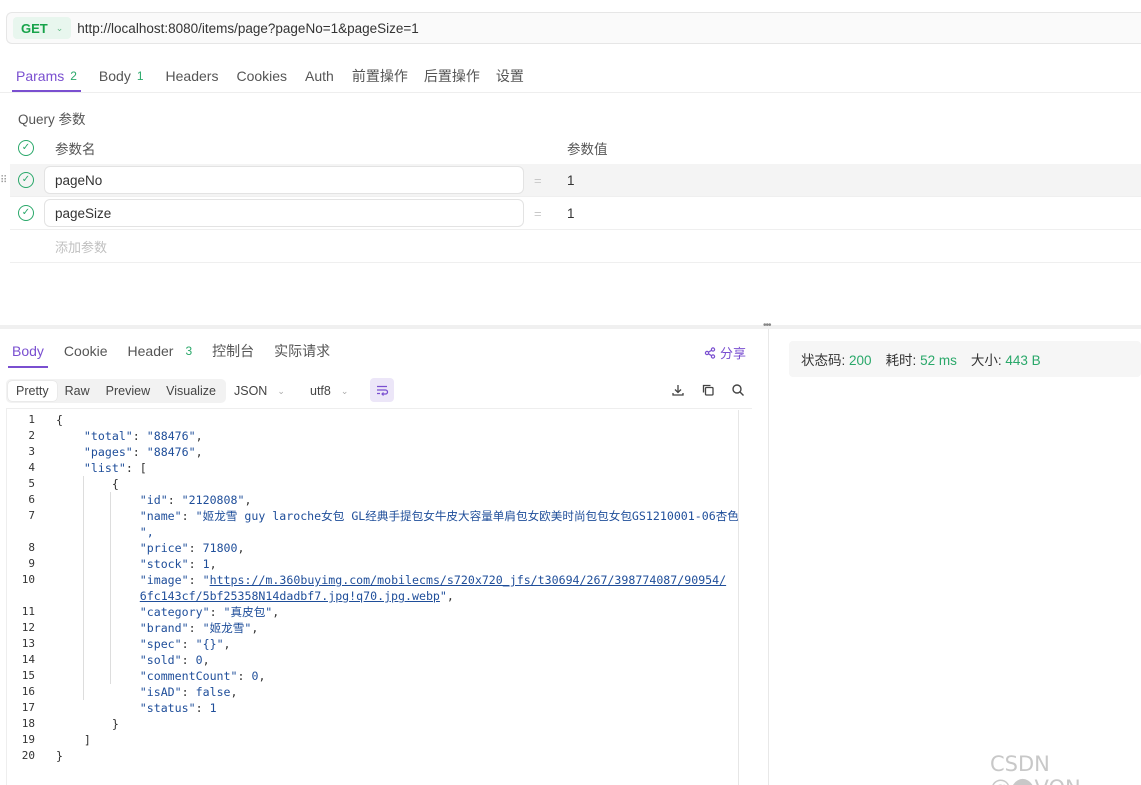 This screenshot has width=1141, height=785. Describe the element at coordinates (233, 351) in the screenshot. I see `tab-console: 控制台` at that location.